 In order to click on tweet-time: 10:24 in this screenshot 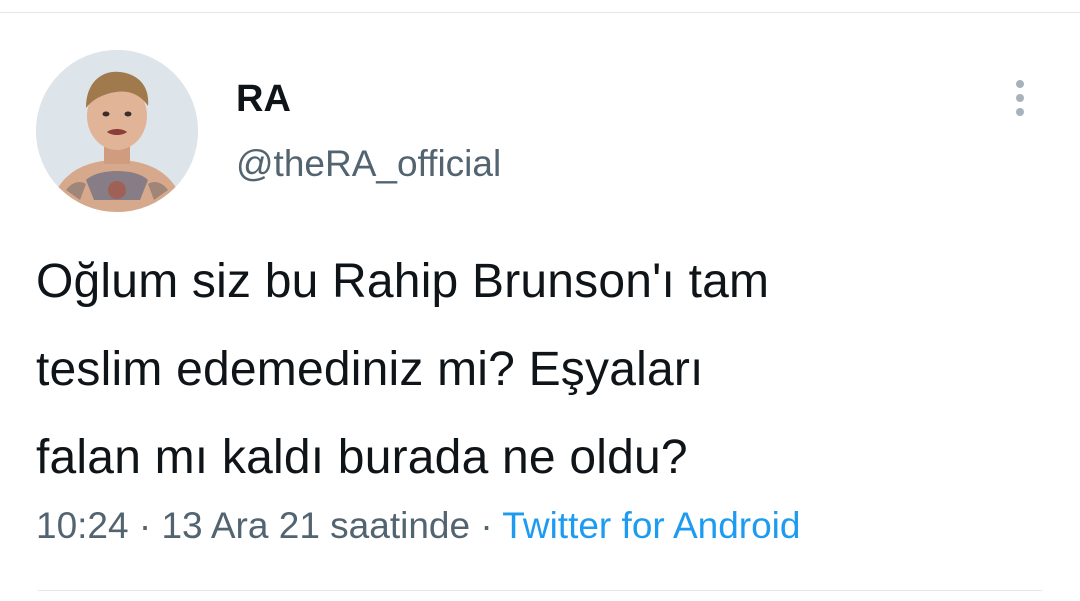, I will do `click(82, 525)`.